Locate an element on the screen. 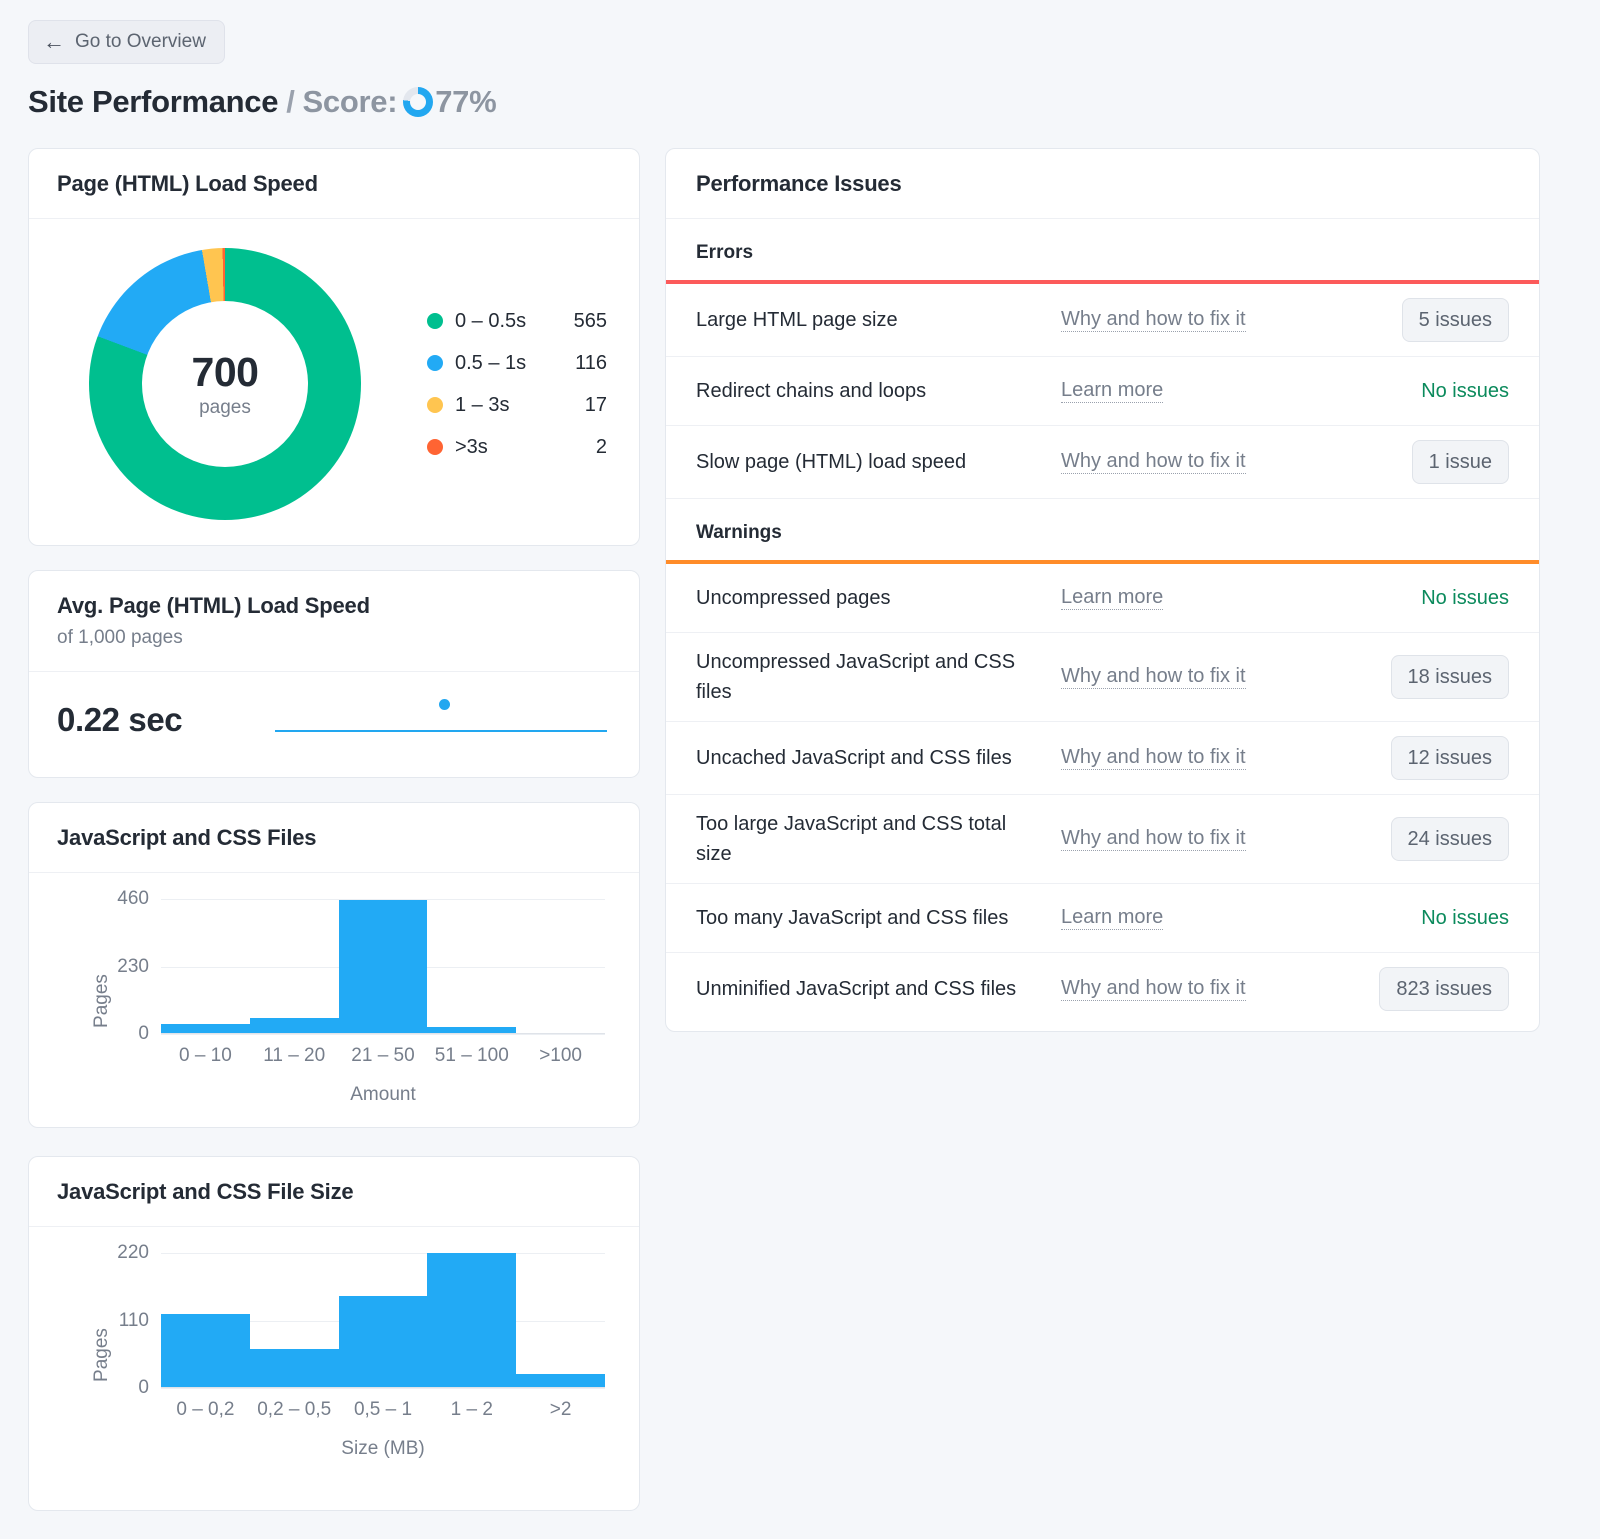 Image resolution: width=1600 pixels, height=1539 pixels. legend-label: 0 – 0.5s is located at coordinates (491, 320).